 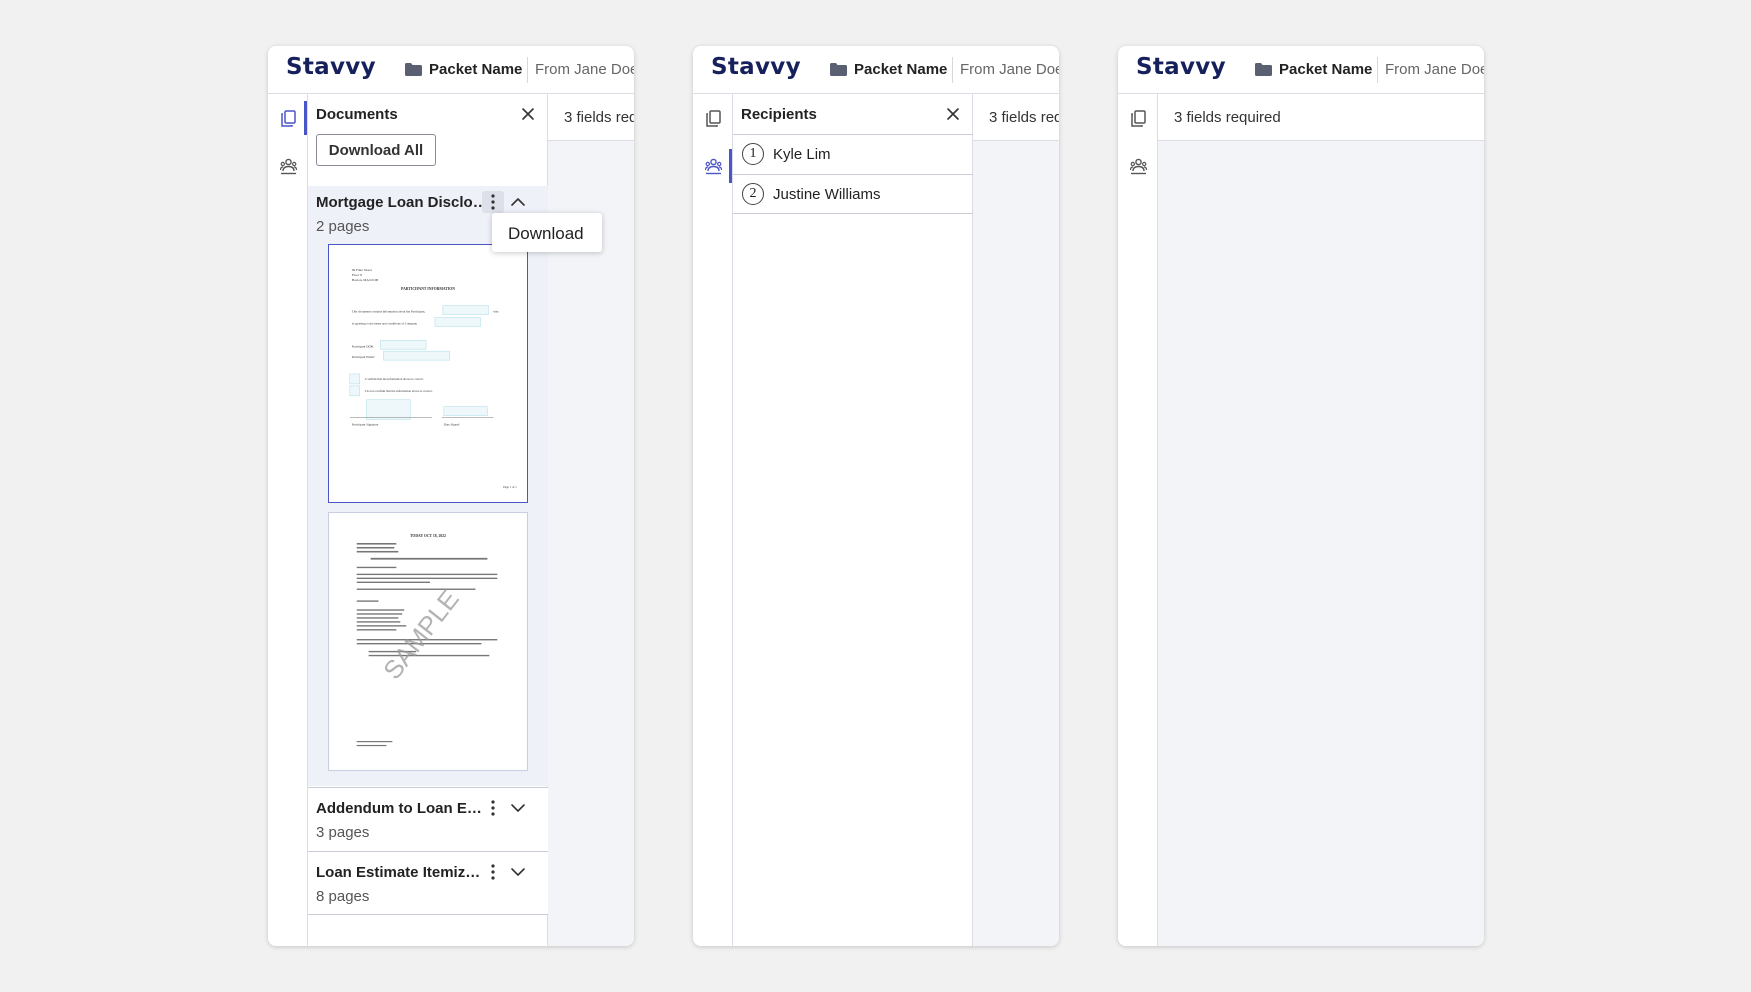 What do you see at coordinates (510, 487) in the screenshot?
I see `thumb-footer: Page 1 of 1` at bounding box center [510, 487].